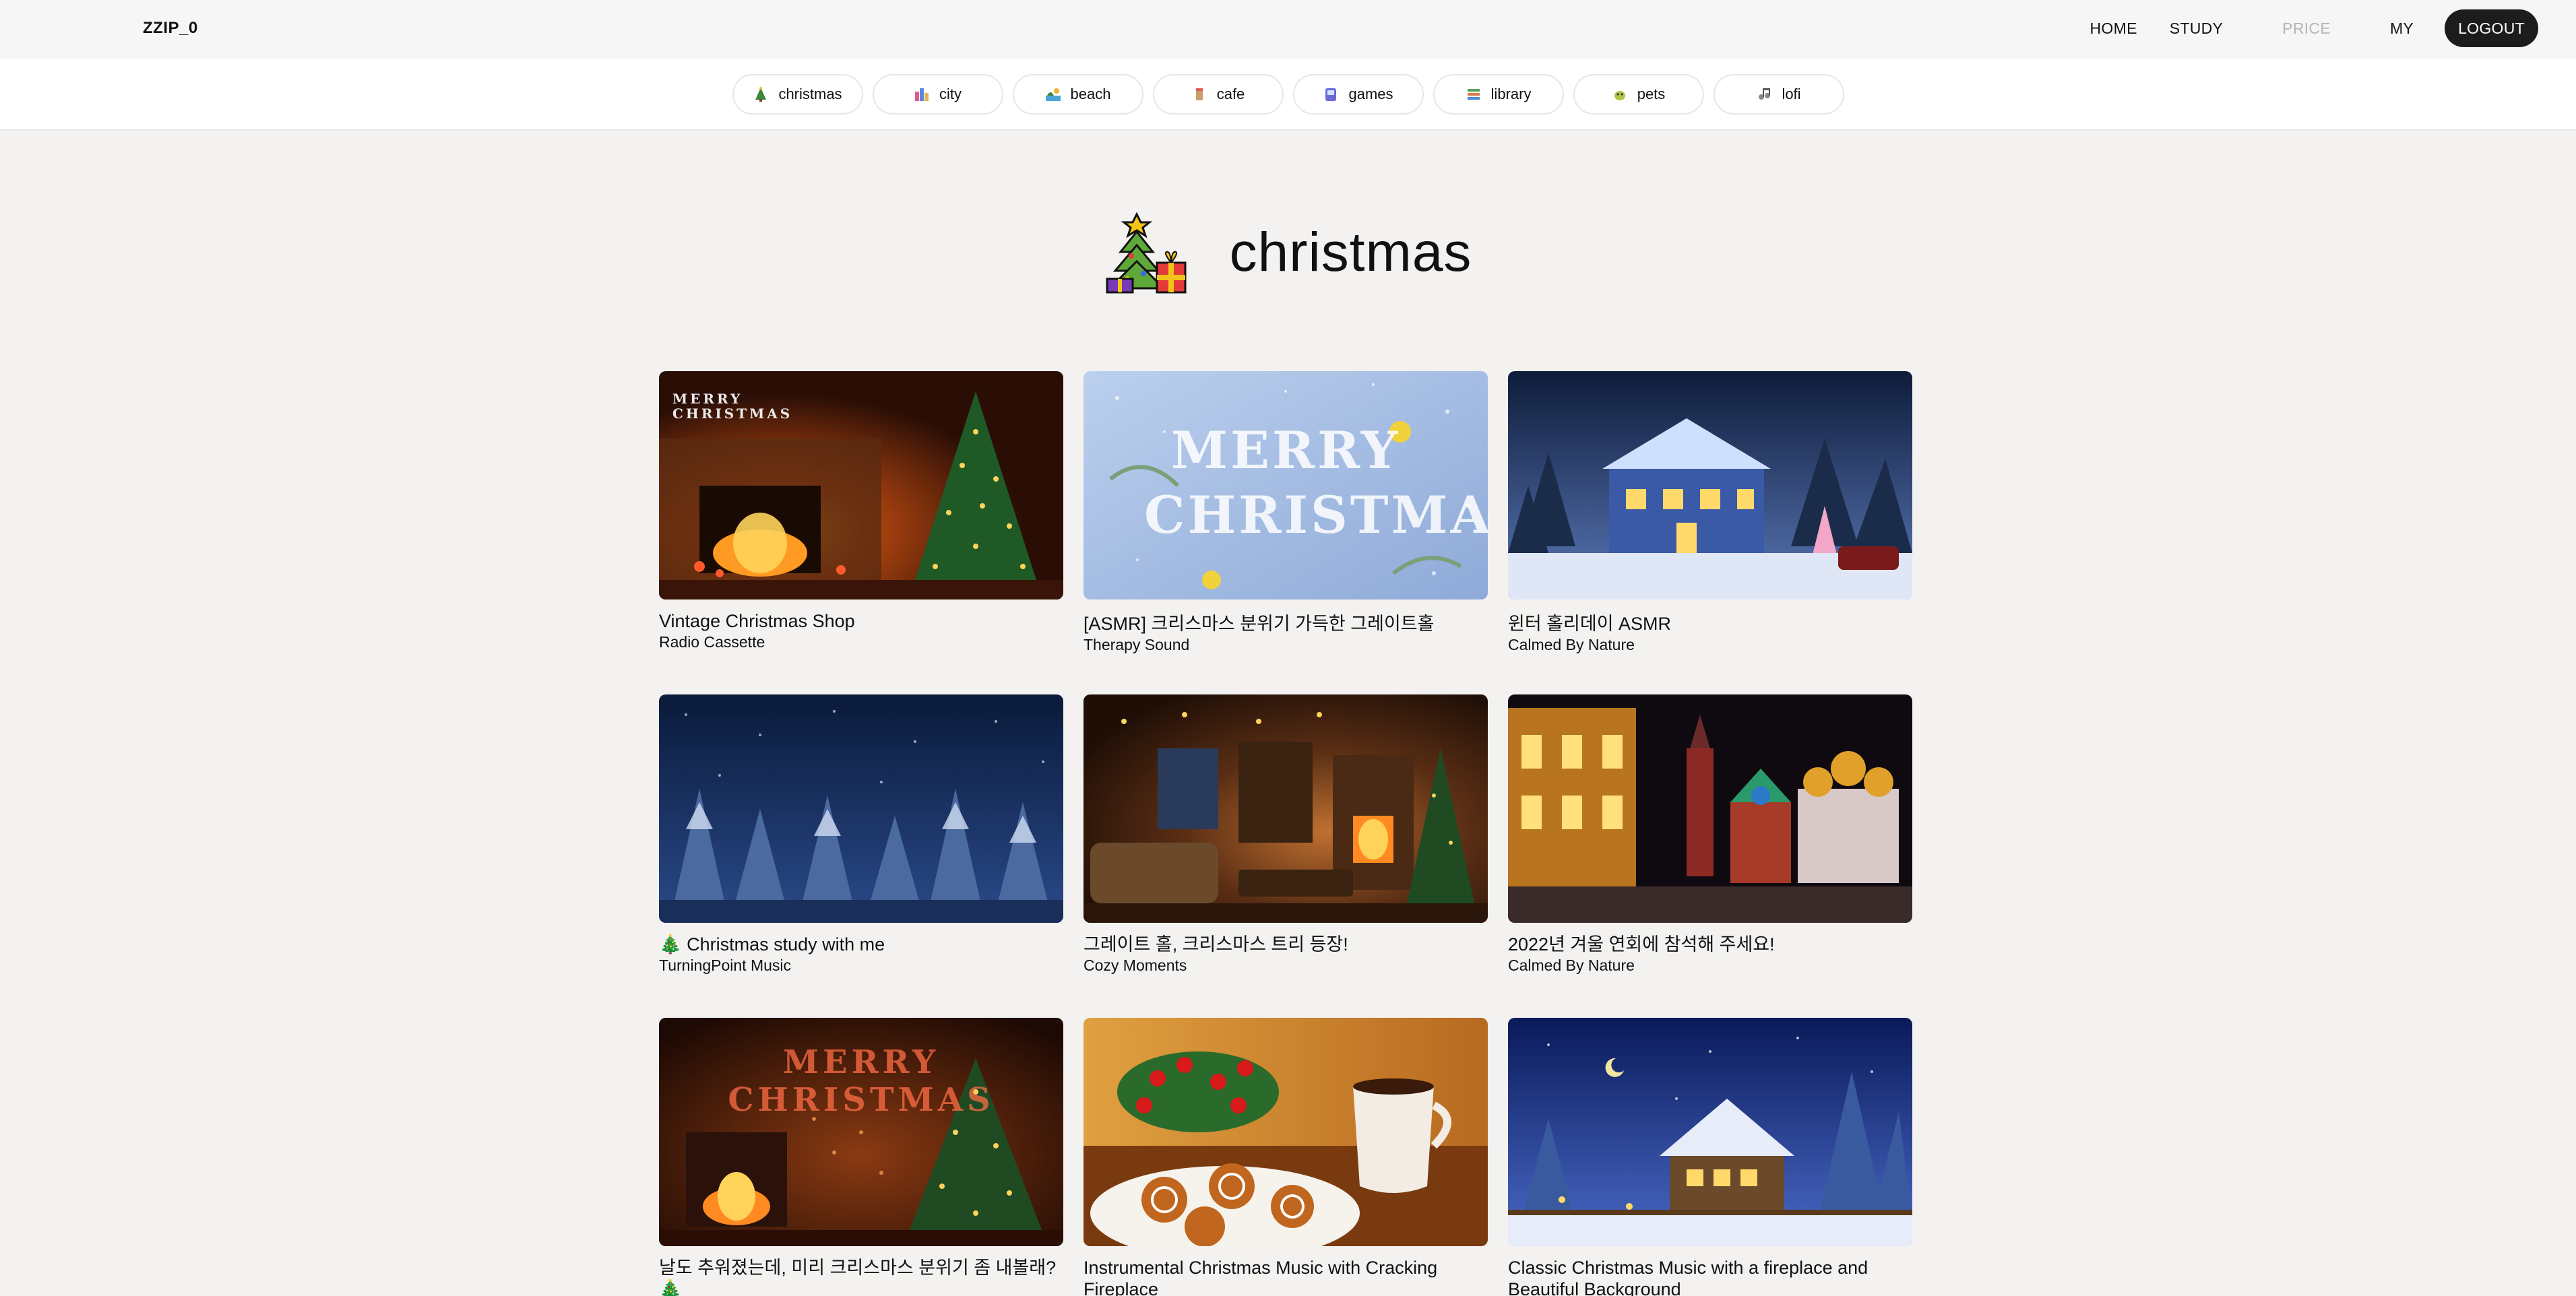 The height and width of the screenshot is (1296, 2576). What do you see at coordinates (1331, 94) in the screenshot?
I see `games-icon` at bounding box center [1331, 94].